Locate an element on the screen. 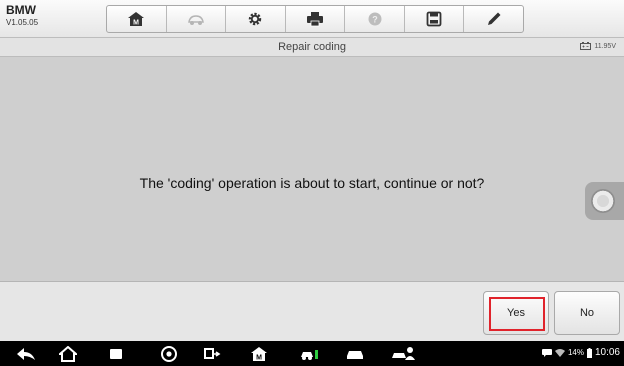 This screenshot has width=624, height=366. car-service-icon is located at coordinates (309, 354).